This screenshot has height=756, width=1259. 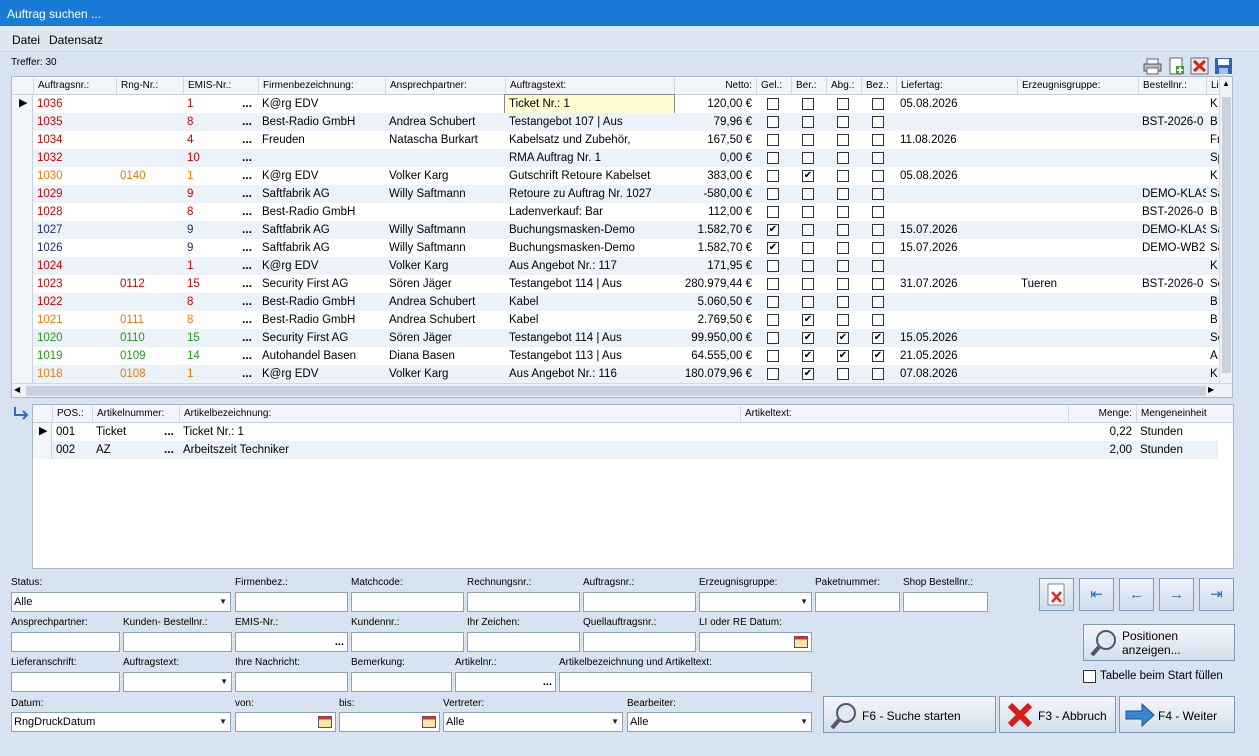 What do you see at coordinates (533, 722) in the screenshot?
I see `vertreter-select: Alle` at bounding box center [533, 722].